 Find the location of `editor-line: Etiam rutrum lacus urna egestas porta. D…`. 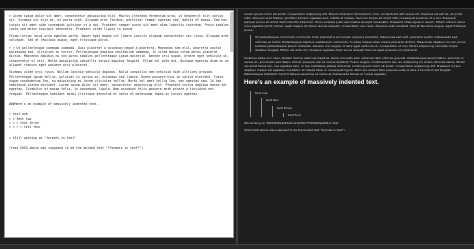

editor-line: Etiam rutrum lacus urna egestas porta. D… is located at coordinates (119, 38).